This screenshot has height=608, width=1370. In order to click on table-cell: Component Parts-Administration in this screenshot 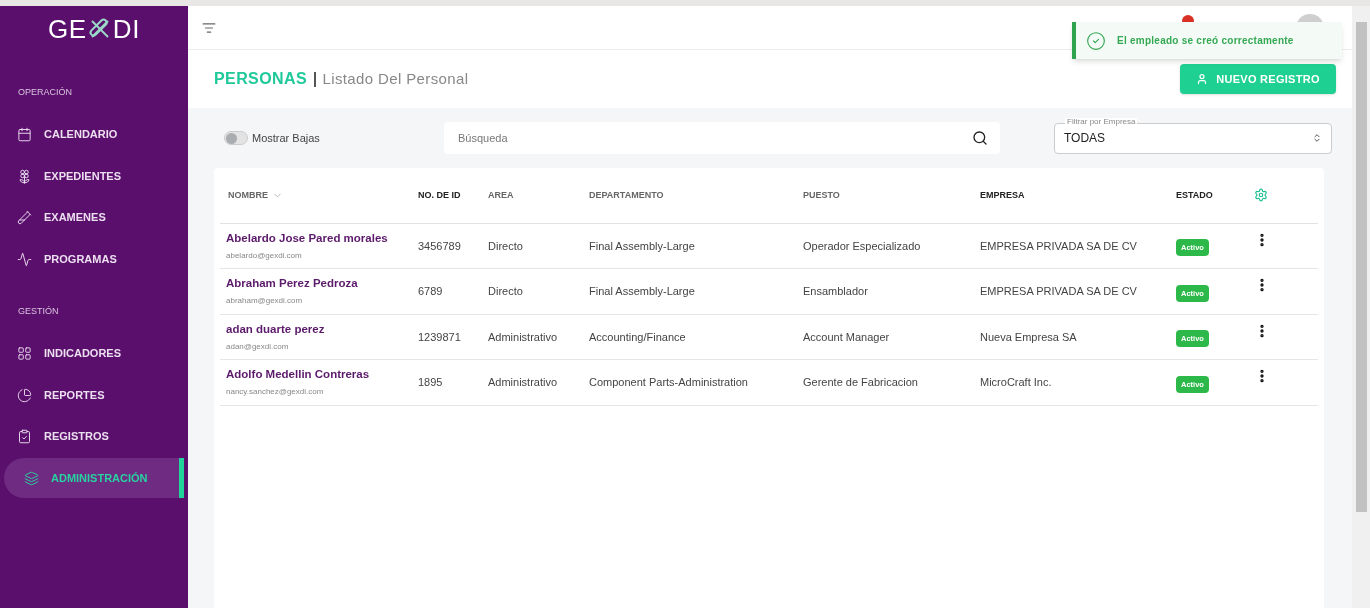, I will do `click(668, 382)`.